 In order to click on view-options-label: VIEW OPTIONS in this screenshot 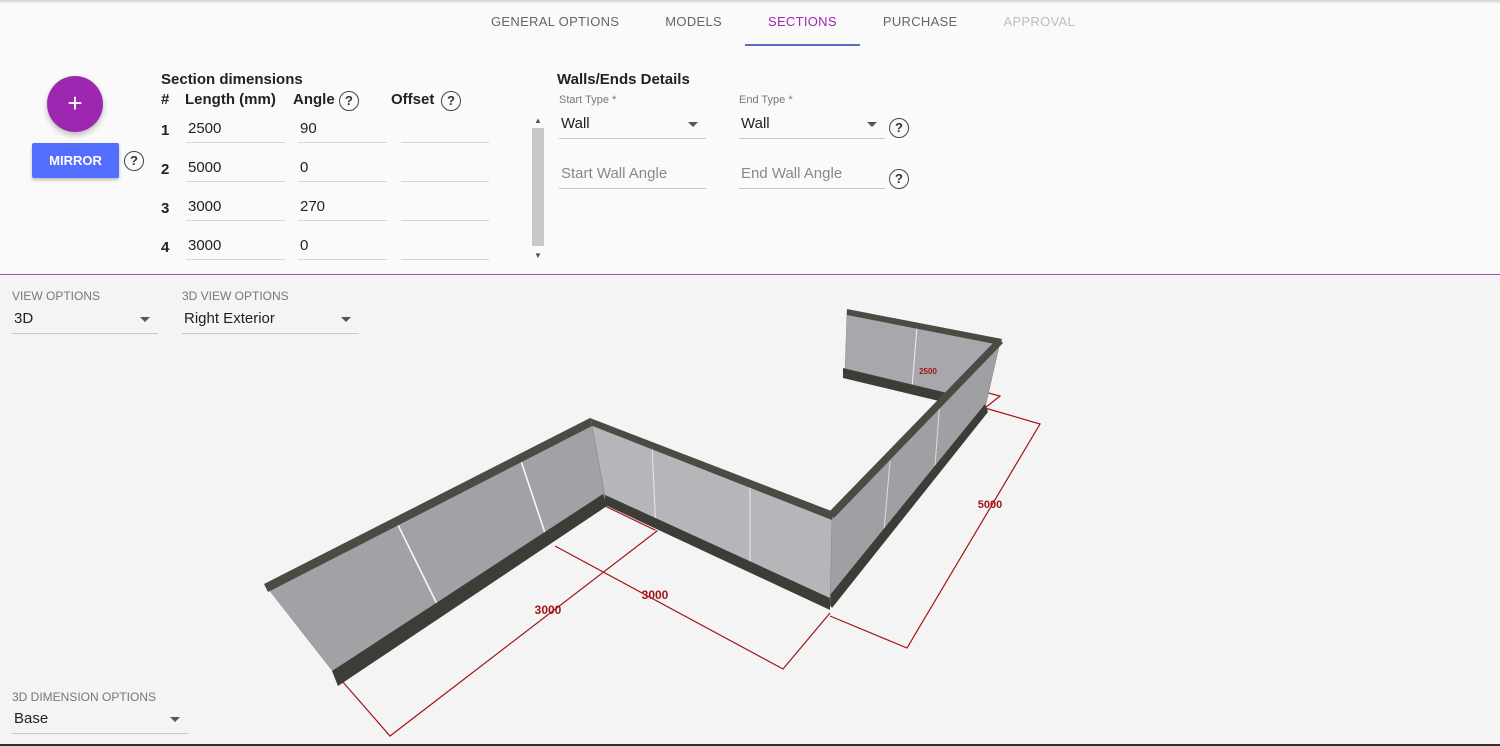, I will do `click(56, 296)`.